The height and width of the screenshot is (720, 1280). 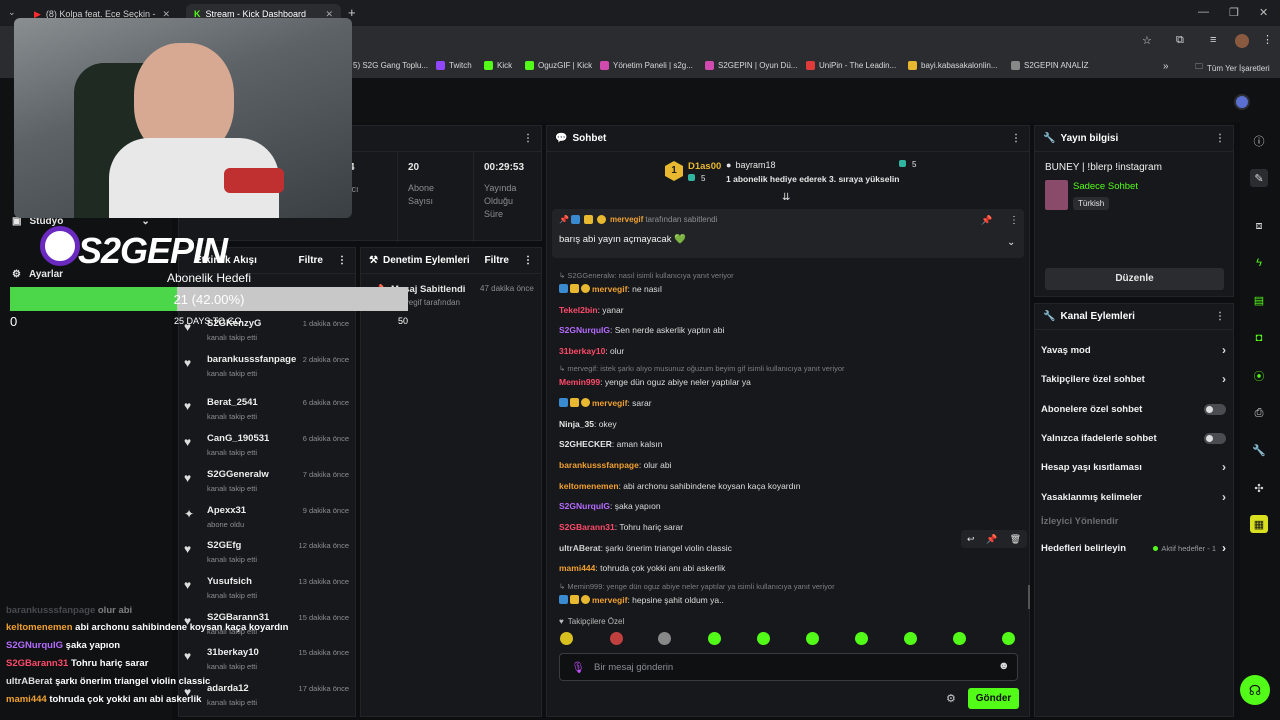 I want to click on bookmark-item: Kick, so click(x=498, y=65).